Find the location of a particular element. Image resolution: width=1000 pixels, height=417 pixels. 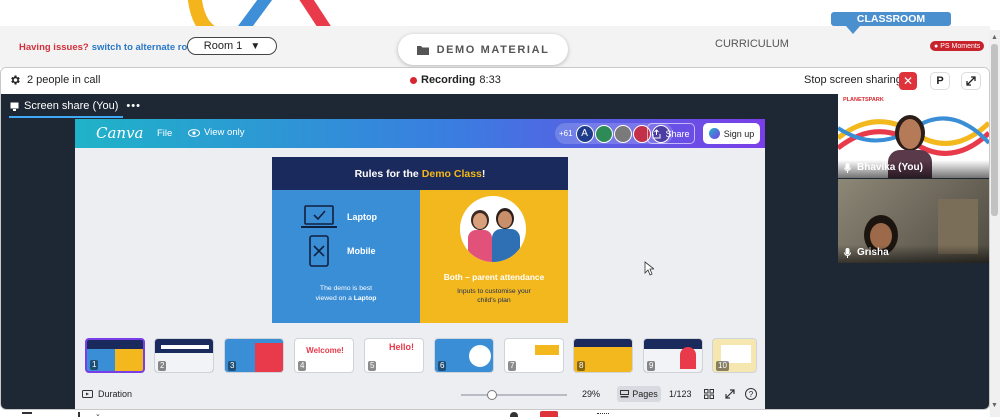

slide-title-highlight: Demo Class is located at coordinates (451, 173).